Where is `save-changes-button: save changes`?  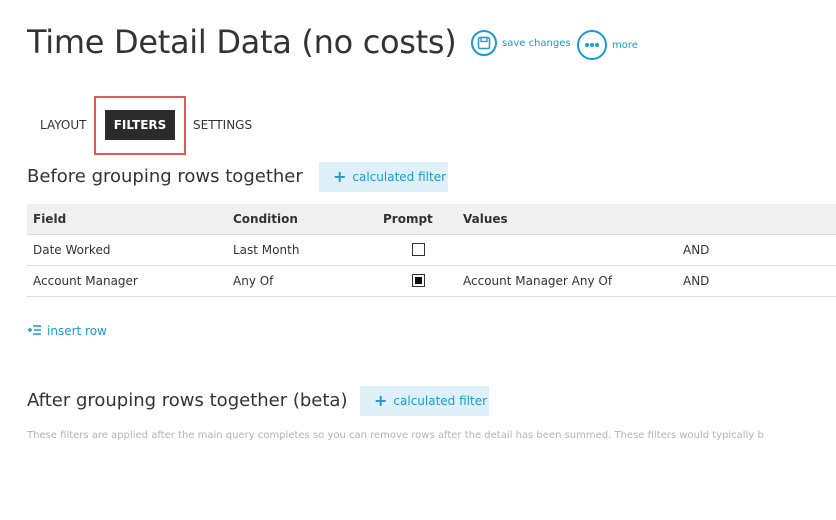 save-changes-button: save changes is located at coordinates (521, 43).